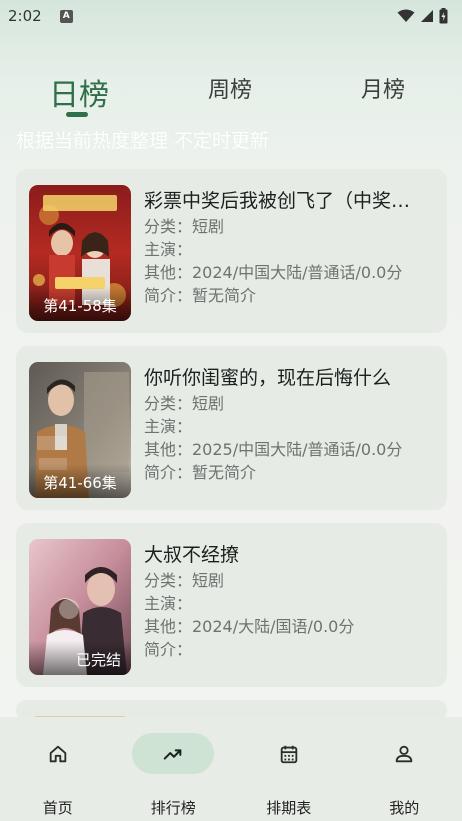 This screenshot has width=462, height=821. I want to click on item-info: 大叔不经撩 分类：短剧 主演： 其他：2024/大陆/国语/0.0分 简介：, so click(284, 601).